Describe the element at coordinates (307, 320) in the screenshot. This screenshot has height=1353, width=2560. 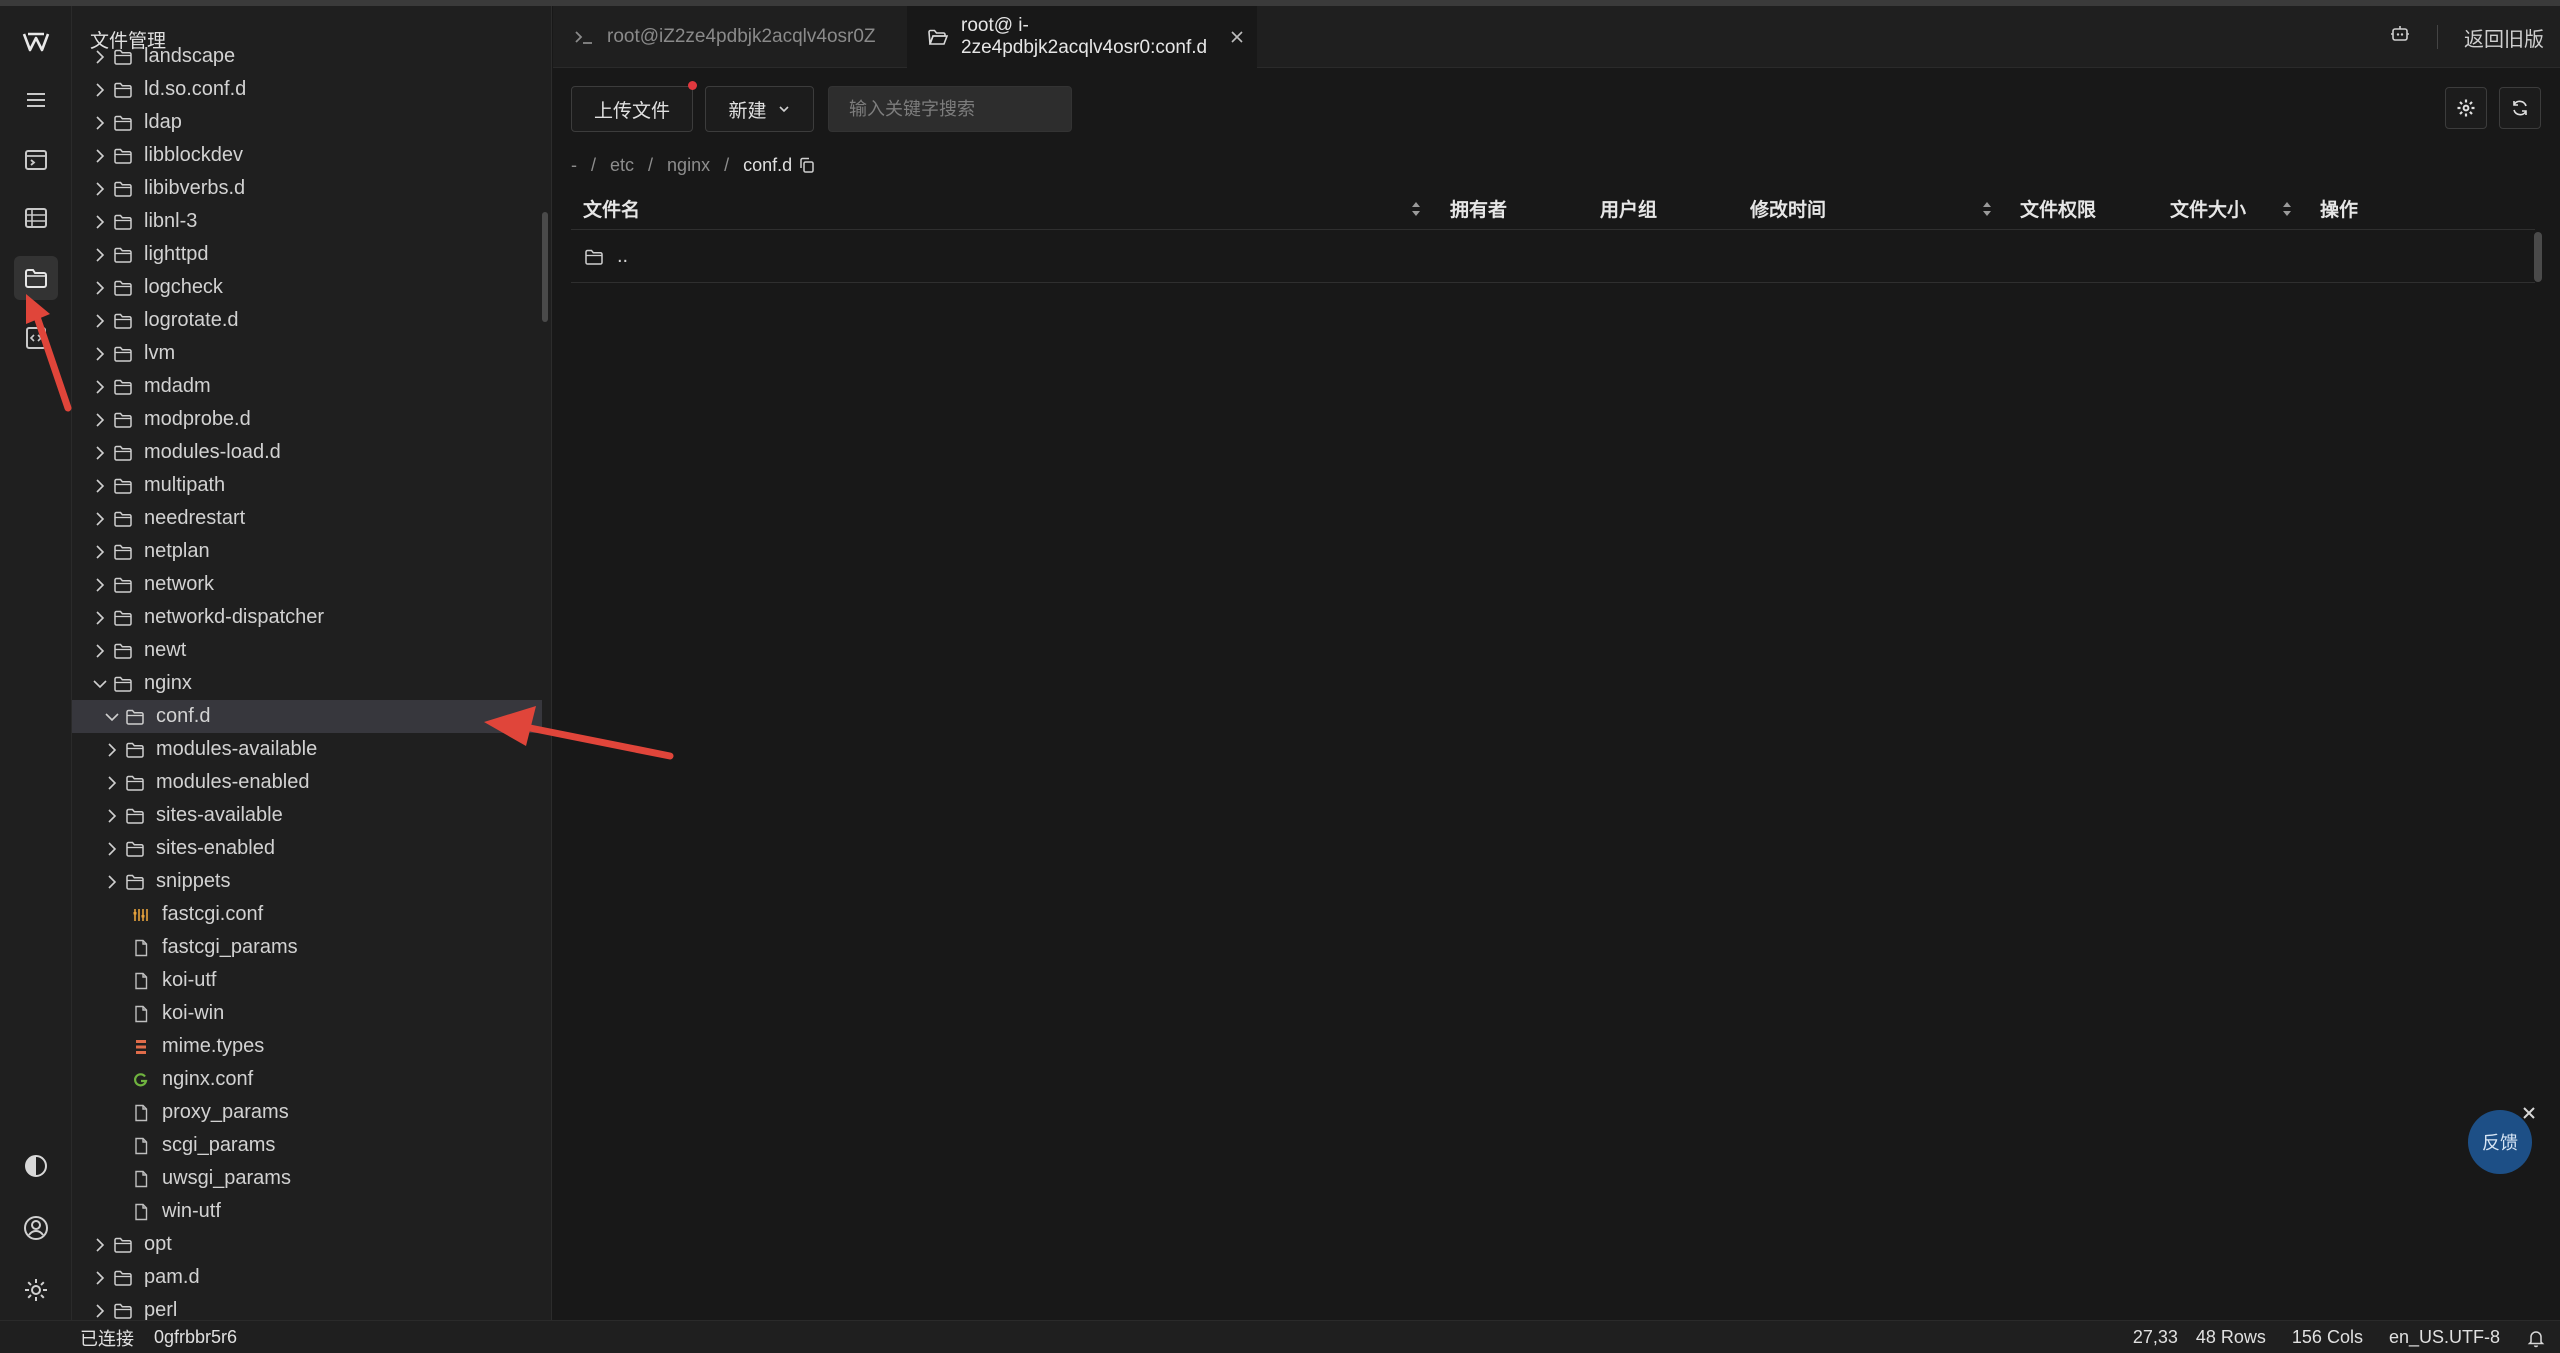
I see `tree-item: logrotate.d` at that location.